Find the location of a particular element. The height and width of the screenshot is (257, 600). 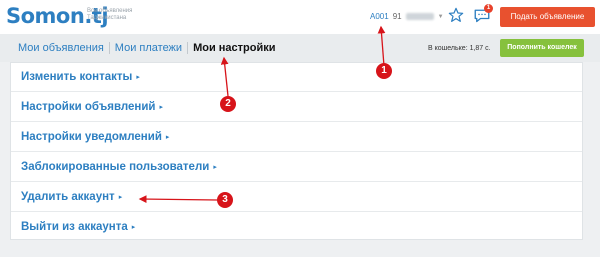

user-menu: A001 91 ▼ is located at coordinates (407, 16).